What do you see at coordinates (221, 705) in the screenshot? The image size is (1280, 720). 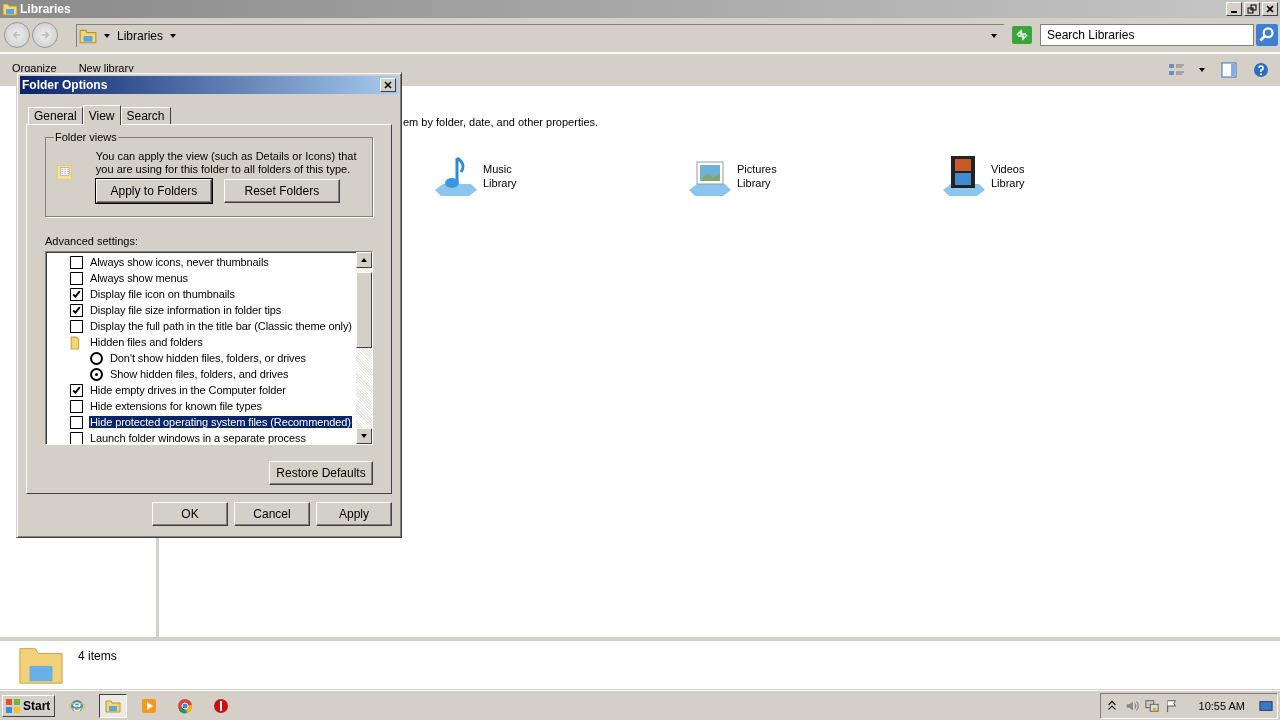 I see `alert-icon` at bounding box center [221, 705].